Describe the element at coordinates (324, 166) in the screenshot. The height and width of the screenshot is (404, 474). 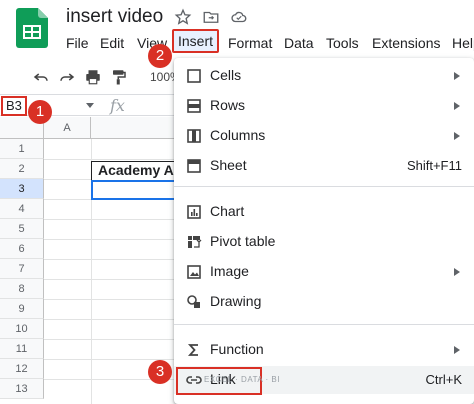
I see `menu-item-sheet: Sheet Shift+F11` at that location.